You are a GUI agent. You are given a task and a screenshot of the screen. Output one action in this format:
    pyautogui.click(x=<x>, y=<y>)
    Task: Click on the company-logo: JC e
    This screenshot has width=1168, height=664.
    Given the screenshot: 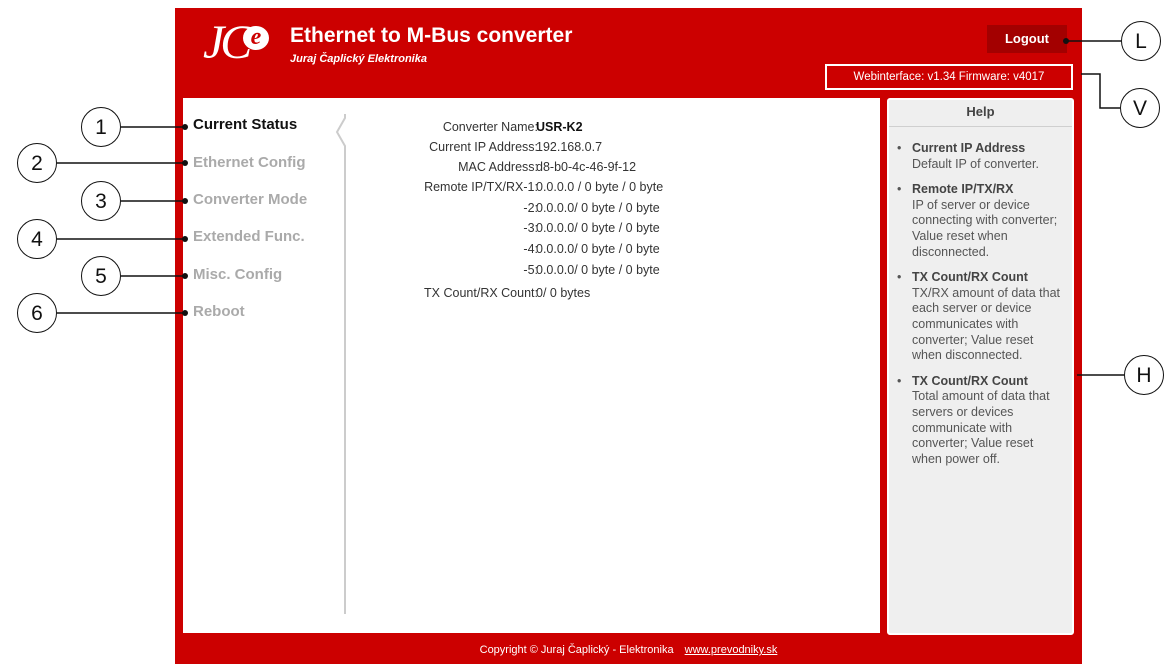 What is the action you would take?
    pyautogui.click(x=238, y=43)
    